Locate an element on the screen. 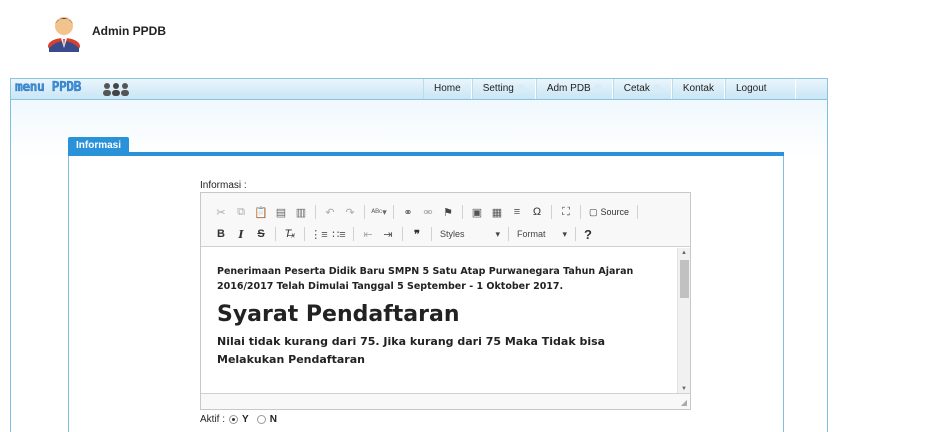  menu-item-setting: Setting is located at coordinates (503, 89).